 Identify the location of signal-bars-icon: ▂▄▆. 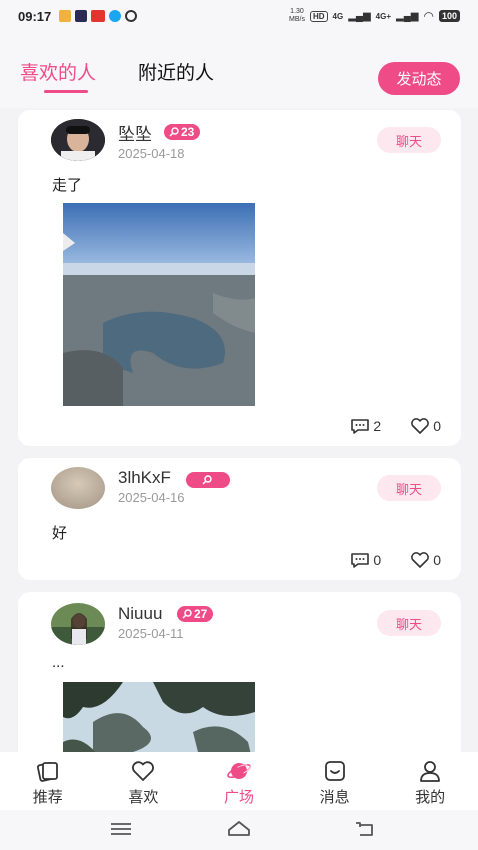
(359, 16).